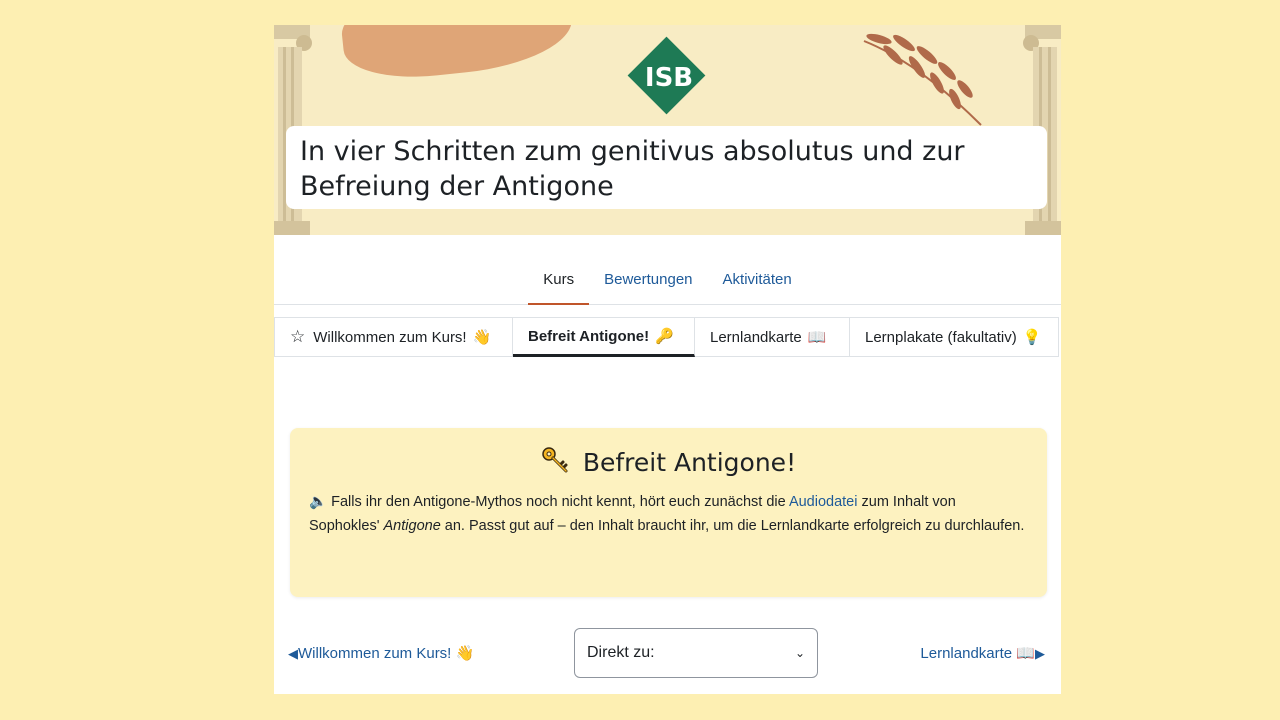  Describe the element at coordinates (799, 653) in the screenshot. I see `chevron-down-icon: ⌄` at that location.